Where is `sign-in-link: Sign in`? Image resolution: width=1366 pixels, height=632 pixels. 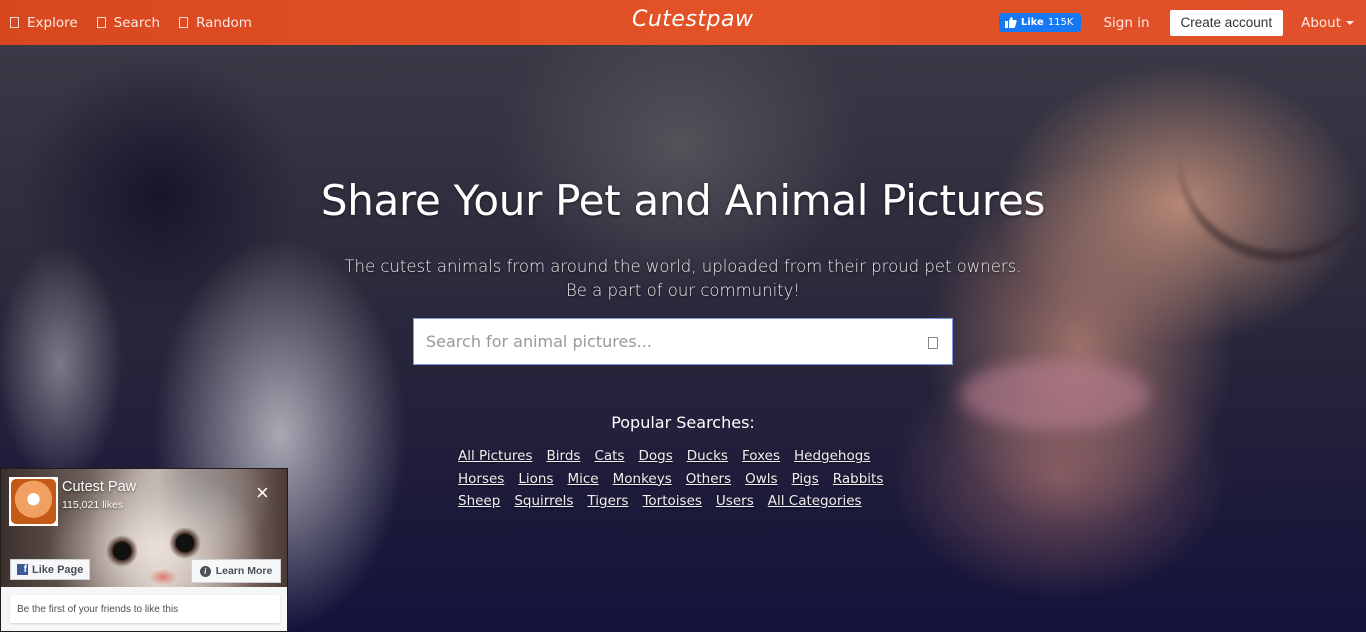
sign-in-link: Sign in is located at coordinates (1126, 23).